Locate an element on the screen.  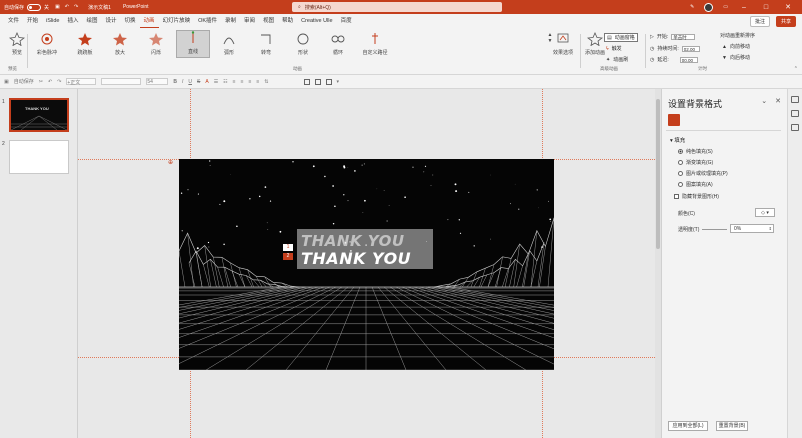
animation-option: 闪烁 is located at coordinates (156, 44).